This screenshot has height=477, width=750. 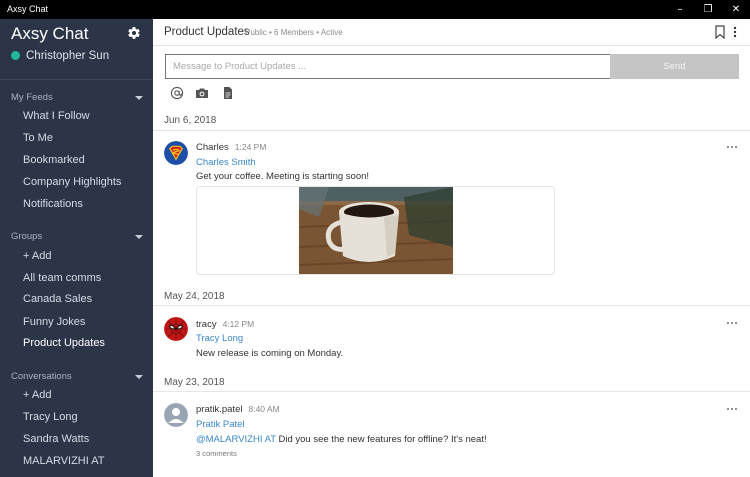 I want to click on sidebar-item-malarvizhi-at: MALARVIZHI AT, so click(x=64, y=461).